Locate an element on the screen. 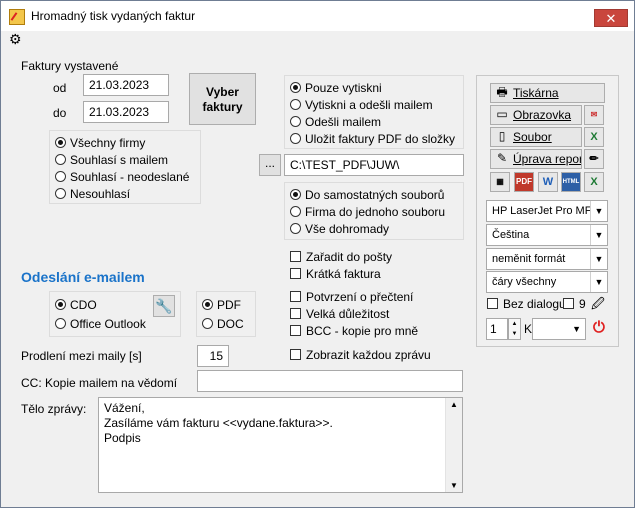 The height and width of the screenshot is (508, 635). to-label: do is located at coordinates (60, 113).